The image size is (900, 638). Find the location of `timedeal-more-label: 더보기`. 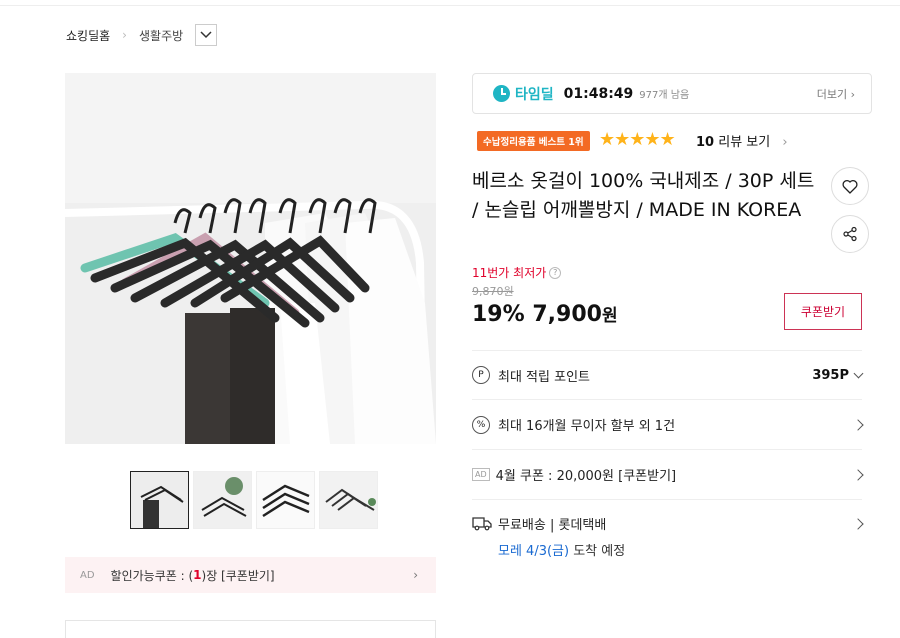

timedeal-more-label: 더보기 is located at coordinates (832, 94).